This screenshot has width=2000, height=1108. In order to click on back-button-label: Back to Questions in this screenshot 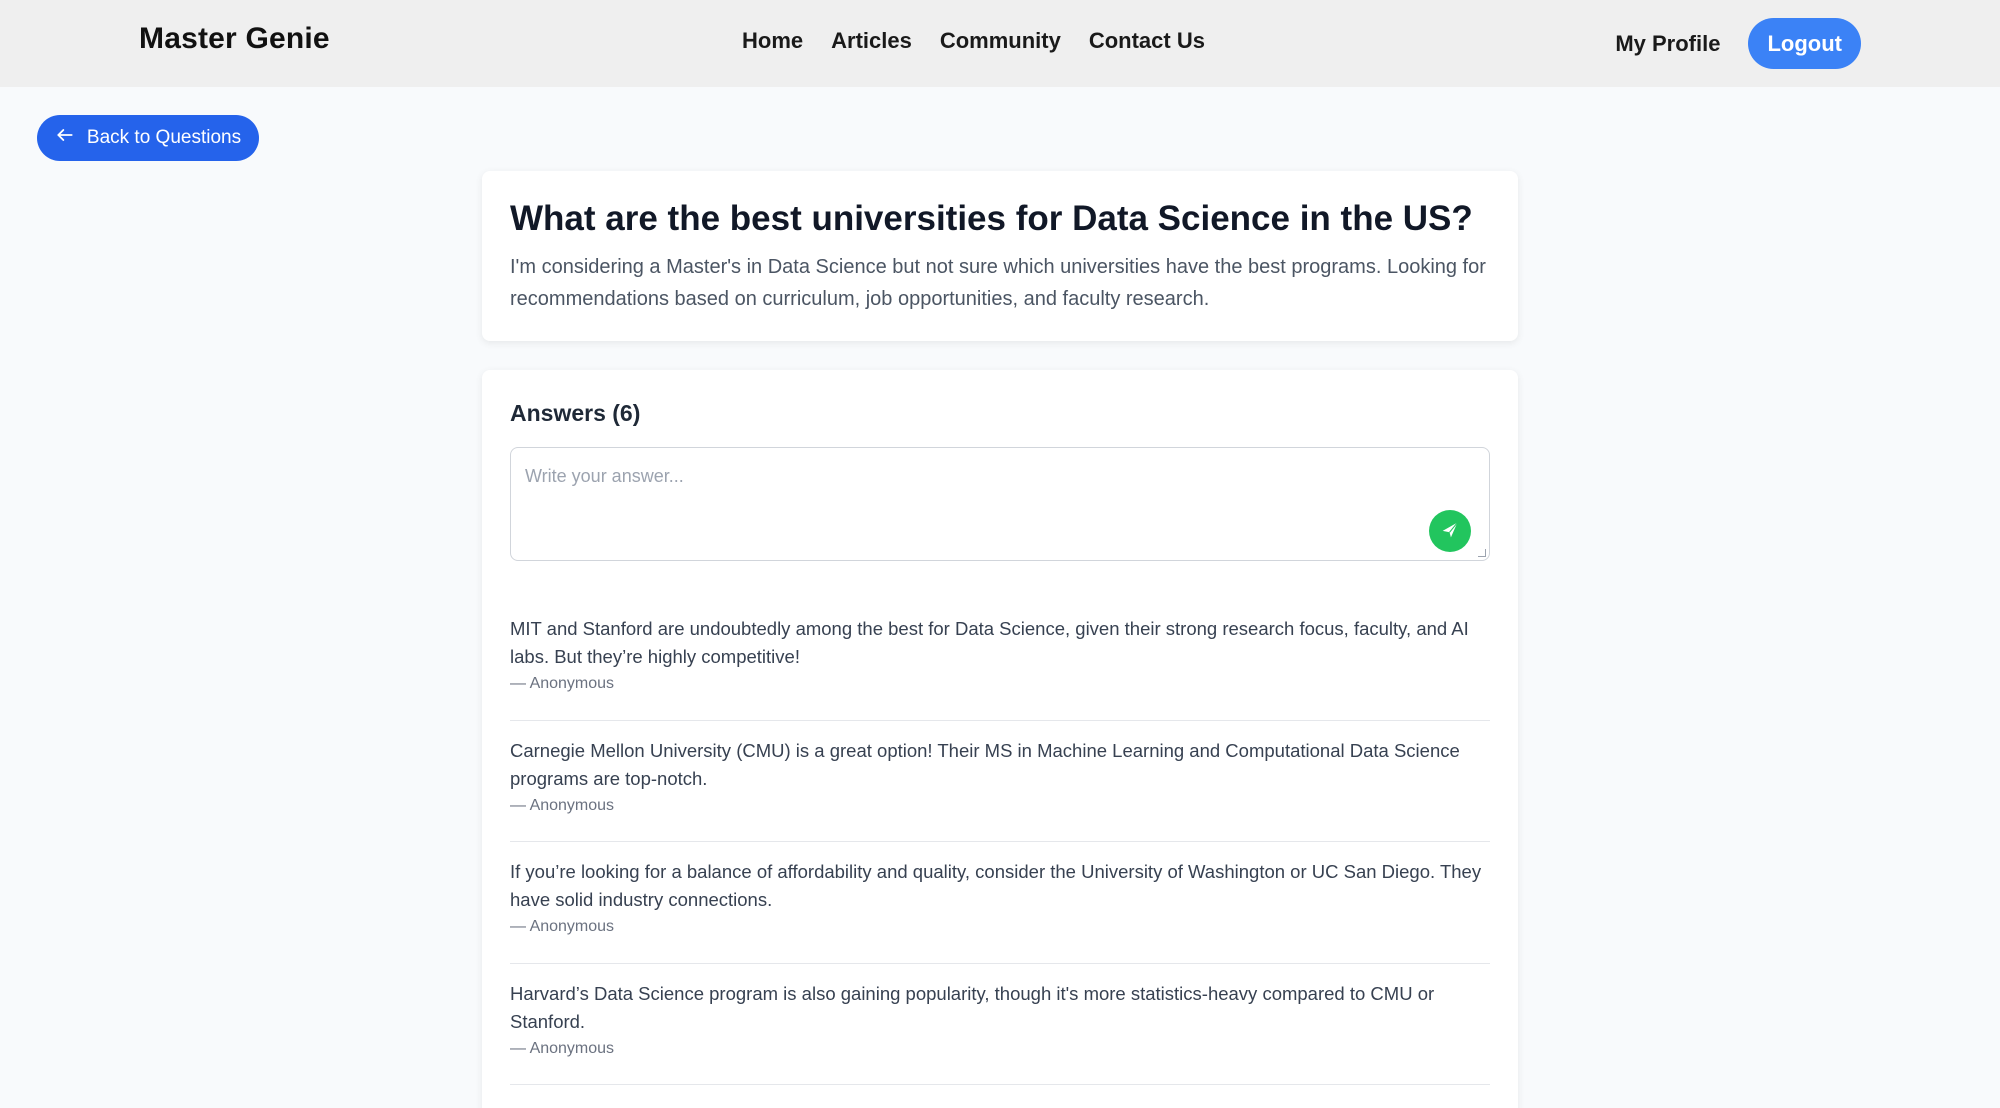, I will do `click(164, 137)`.